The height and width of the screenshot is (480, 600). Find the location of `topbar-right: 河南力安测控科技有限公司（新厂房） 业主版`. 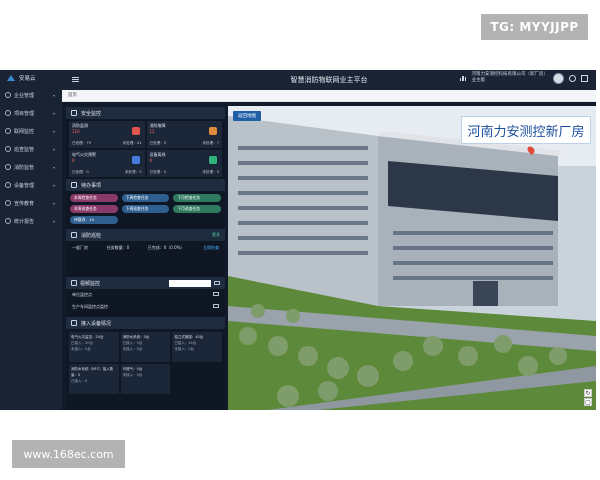

topbar-right: 河南力安测控科技有限公司（新厂房） 业主版 is located at coordinates (523, 78).